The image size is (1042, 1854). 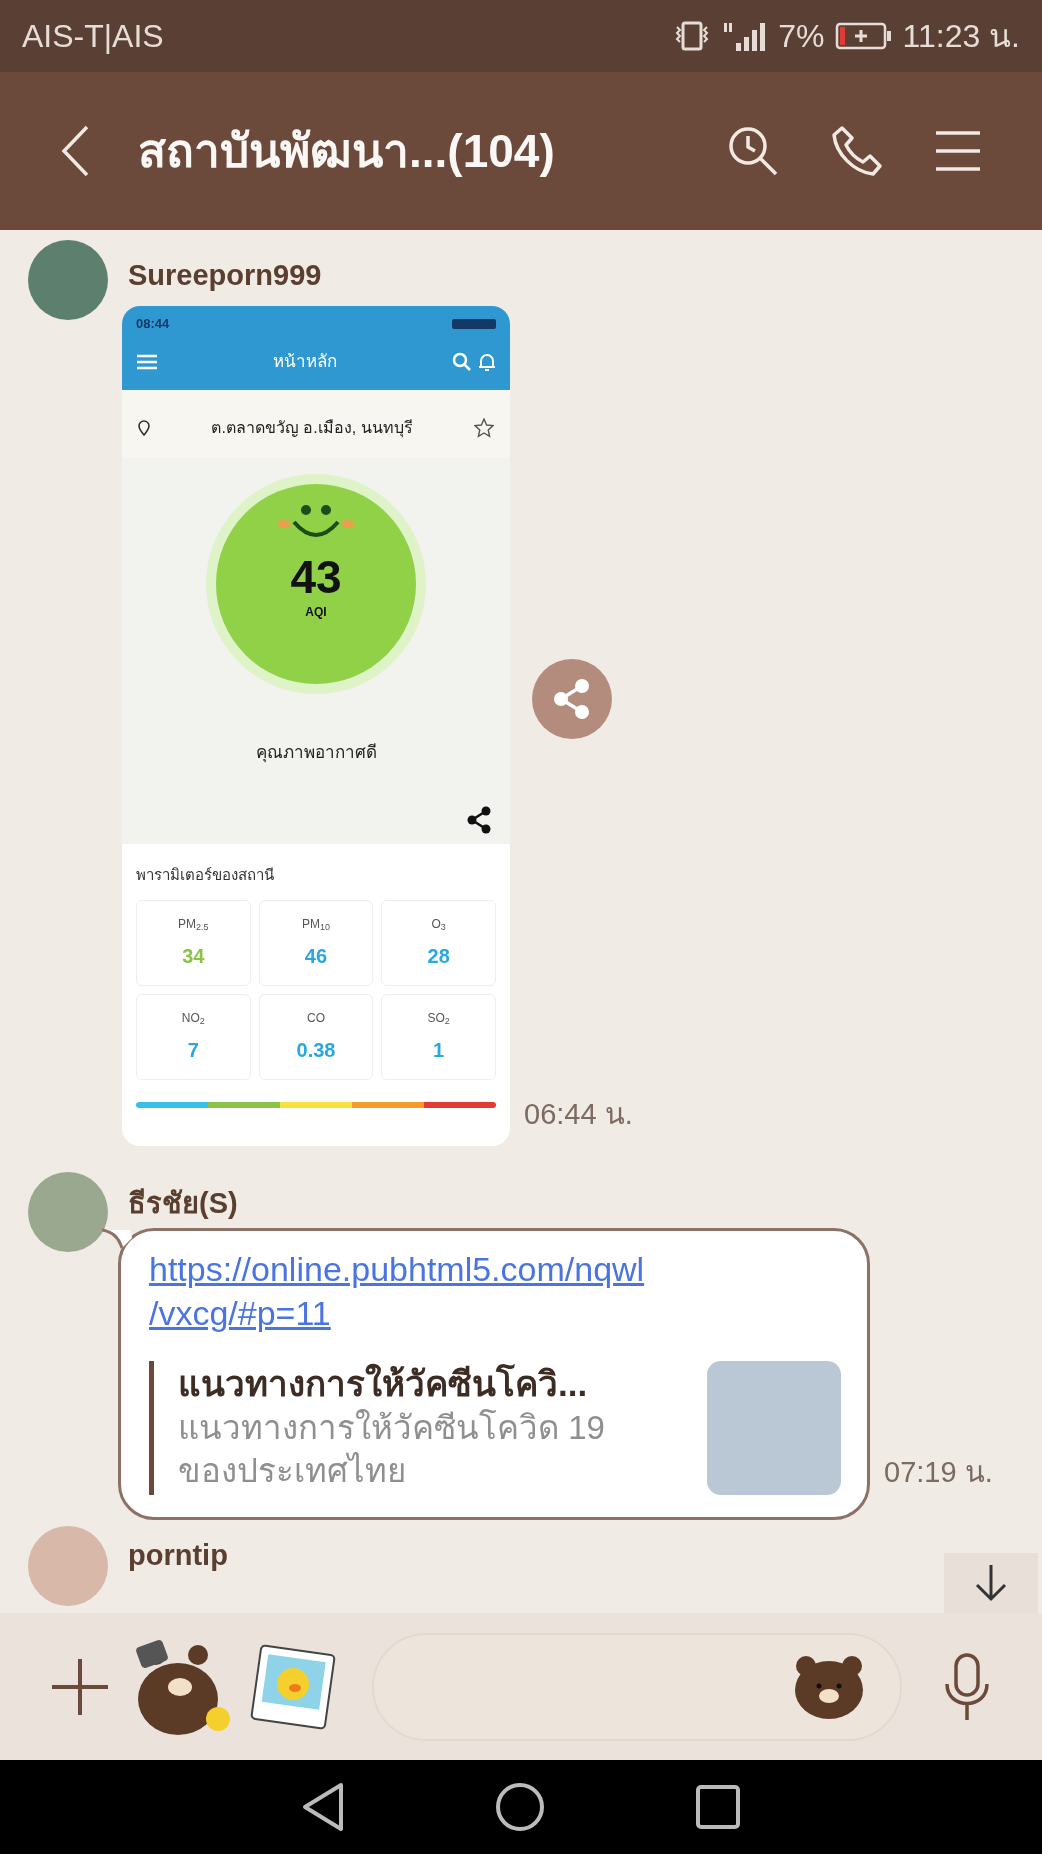 I want to click on add-button, so click(x=80, y=1686).